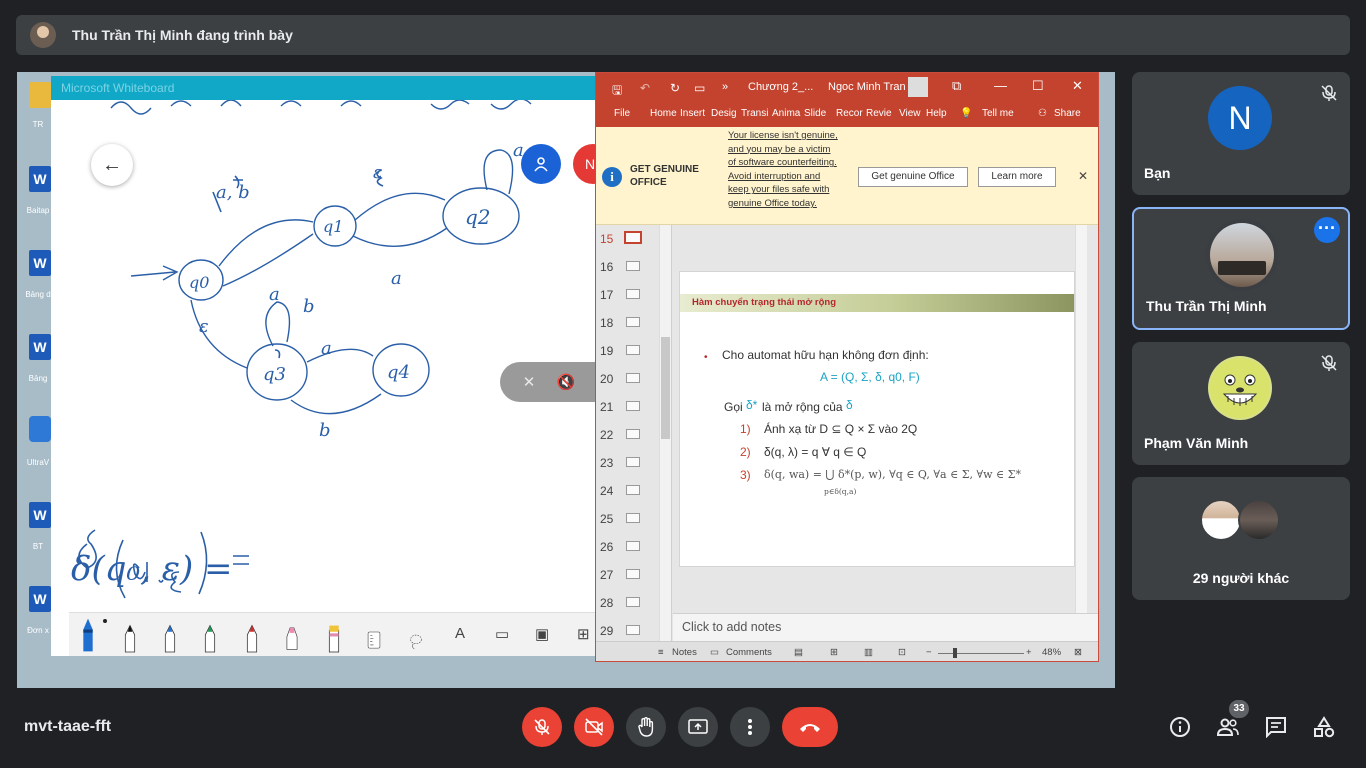 The width and height of the screenshot is (1366, 768). What do you see at coordinates (627, 295) in the screenshot?
I see `slide-thumbnail-item: 17` at bounding box center [627, 295].